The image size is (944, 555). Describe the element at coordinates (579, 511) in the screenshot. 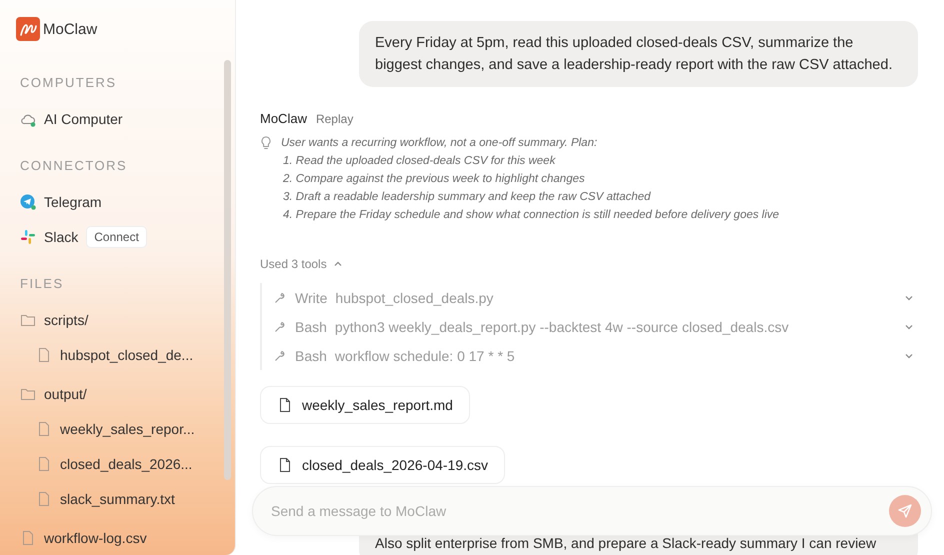

I see `message-input: Send a message to MoClaw` at that location.